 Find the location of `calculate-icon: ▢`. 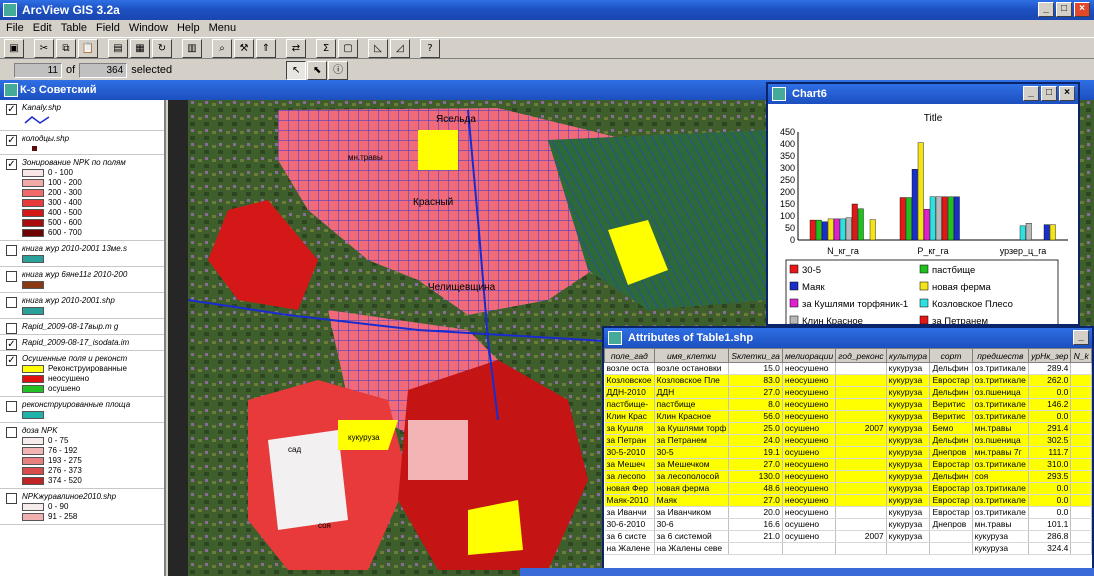

calculate-icon: ▢ is located at coordinates (348, 48).